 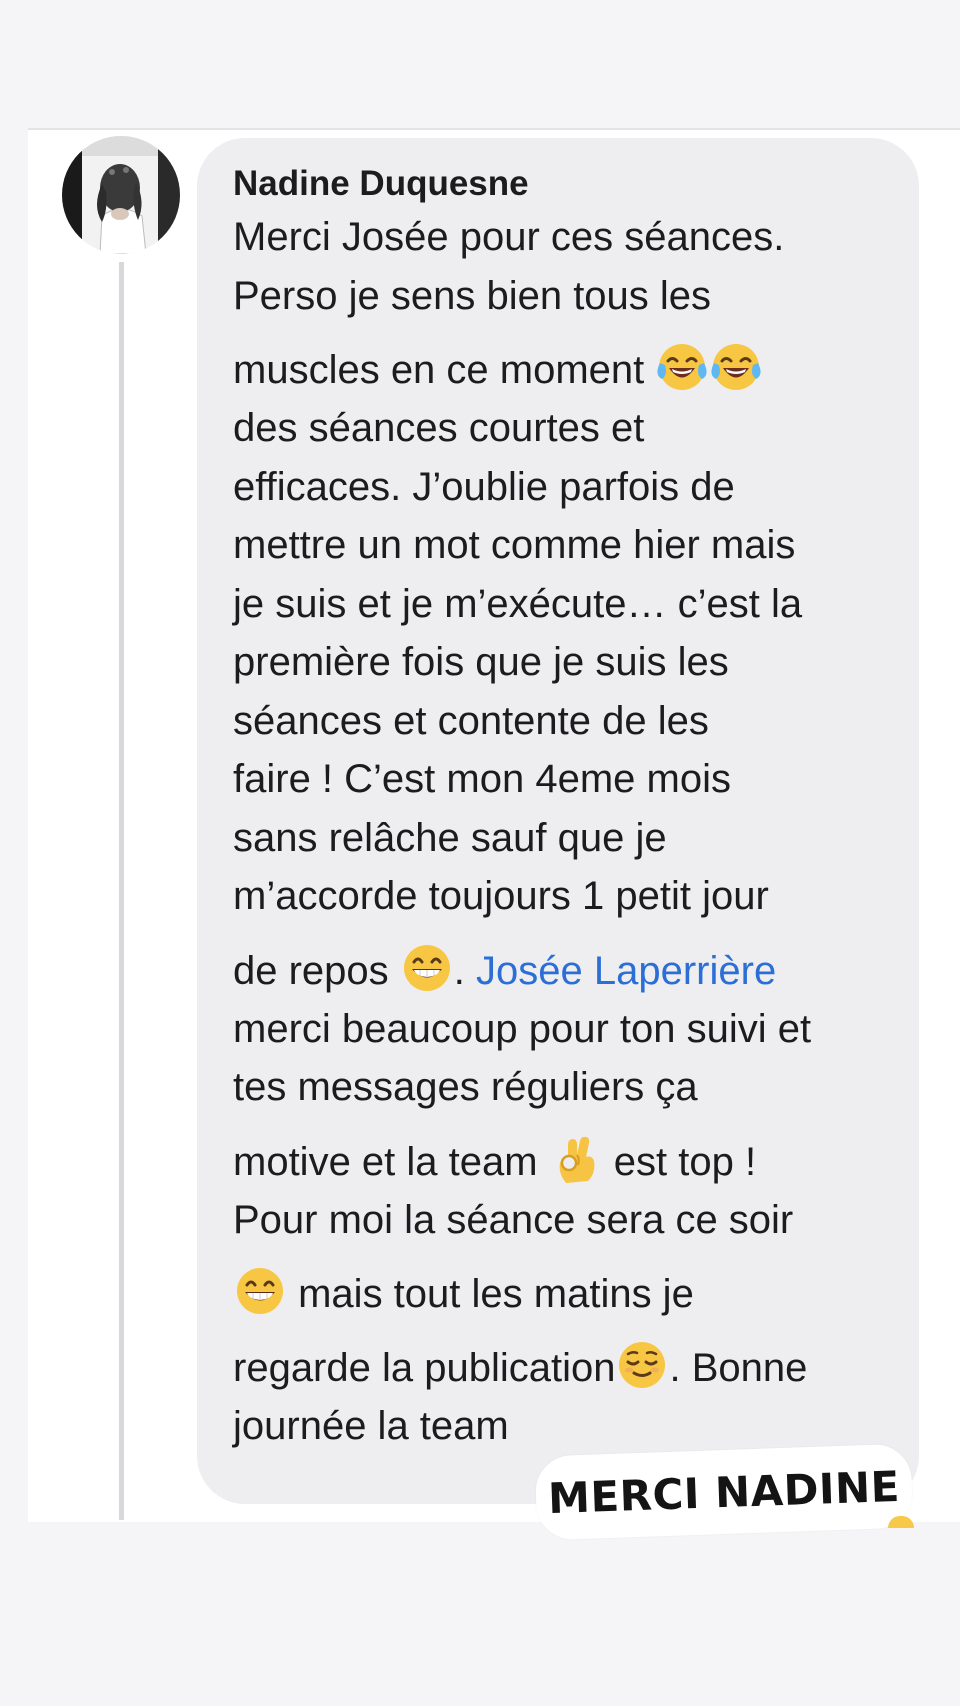 I want to click on comment-text-segment: efficaces. J’oublie parfois de, so click(x=484, y=486).